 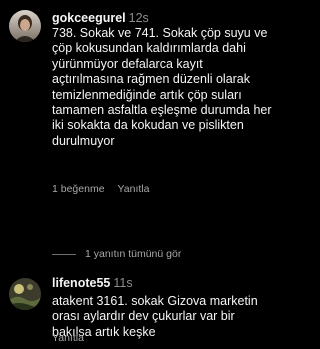 What do you see at coordinates (138, 18) in the screenshot?
I see `comment-timestamp: 12s` at bounding box center [138, 18].